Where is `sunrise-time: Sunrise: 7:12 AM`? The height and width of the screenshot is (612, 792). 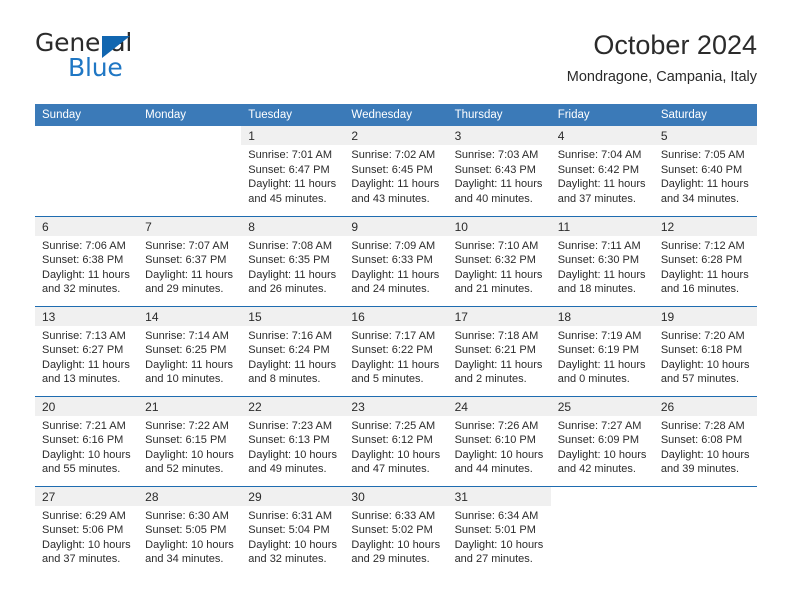 sunrise-time: Sunrise: 7:12 AM is located at coordinates (702, 245).